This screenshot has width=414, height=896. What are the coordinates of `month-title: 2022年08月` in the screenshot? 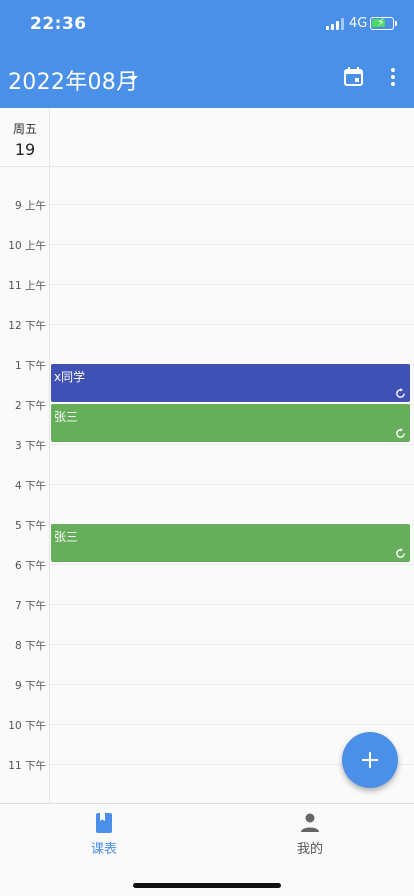 It's located at (73, 80).